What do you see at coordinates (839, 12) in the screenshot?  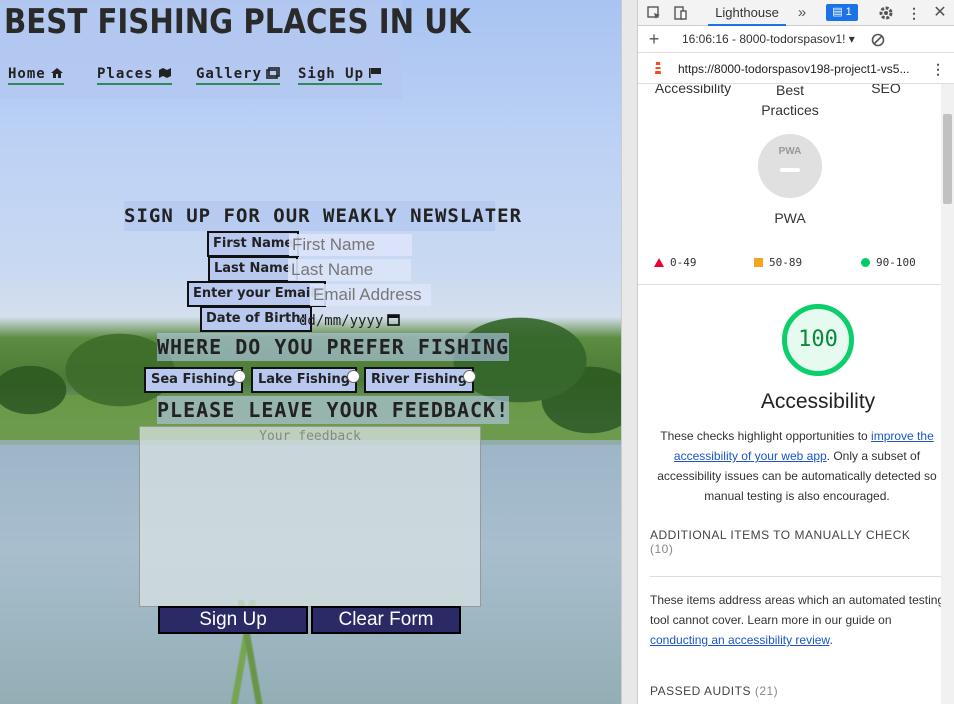 I see `issues-icon: ▤` at bounding box center [839, 12].